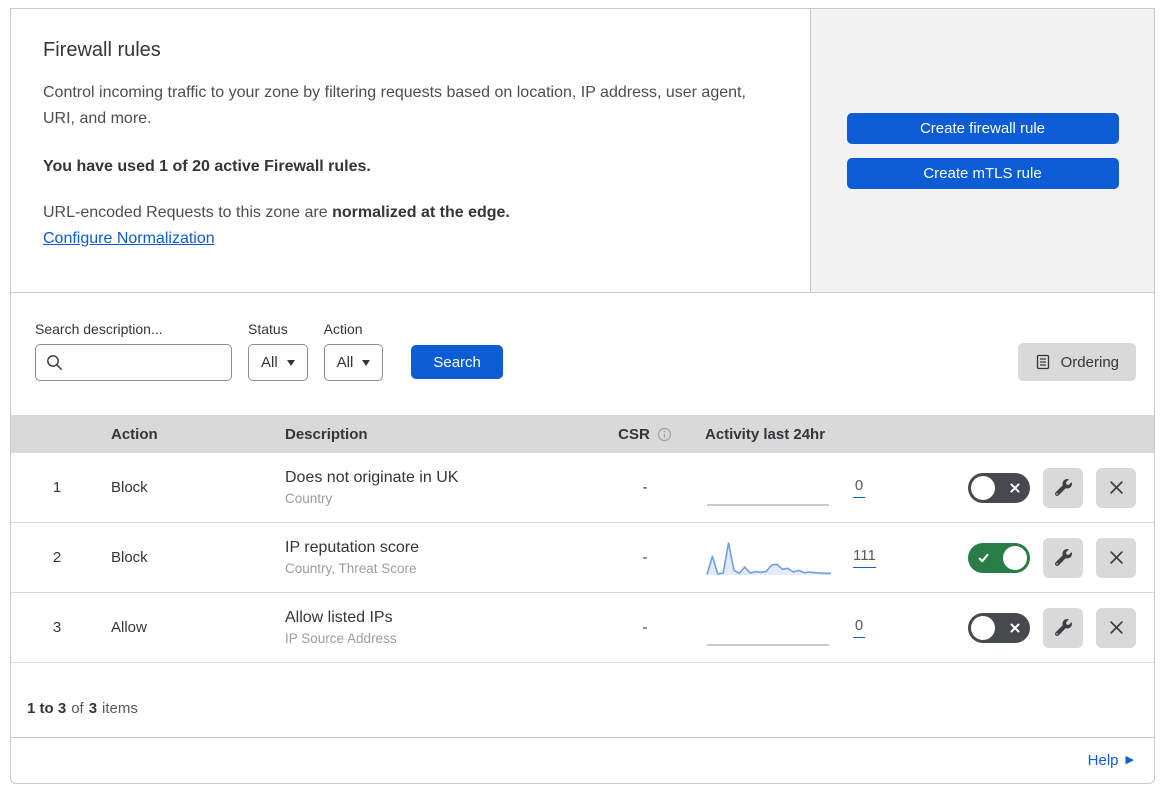  I want to click on help-link: Help, so click(1103, 760).